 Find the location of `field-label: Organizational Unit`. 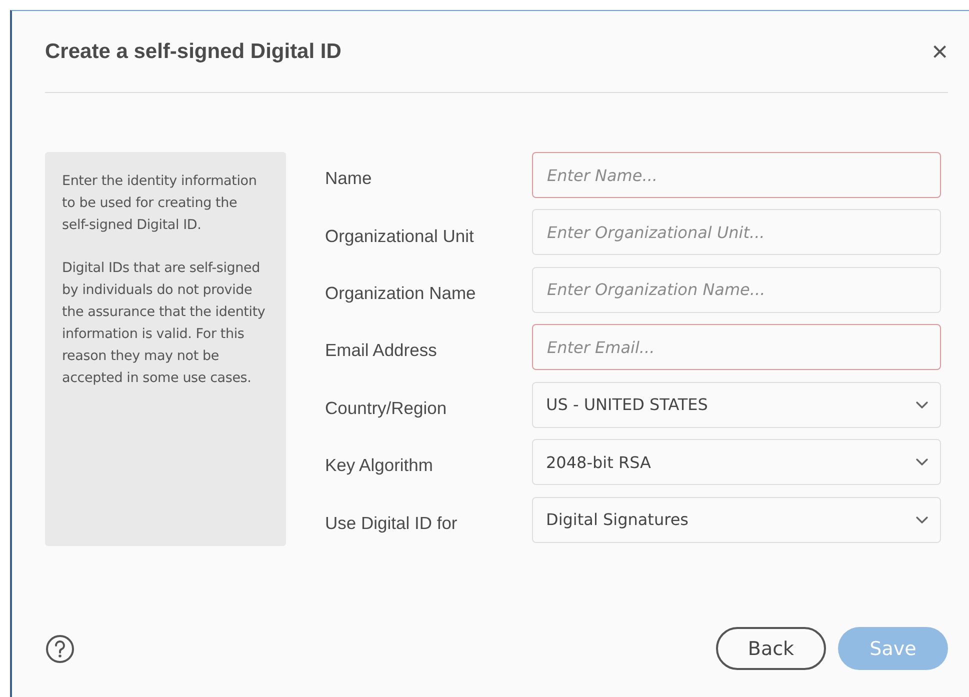

field-label: Organizational Unit is located at coordinates (400, 236).